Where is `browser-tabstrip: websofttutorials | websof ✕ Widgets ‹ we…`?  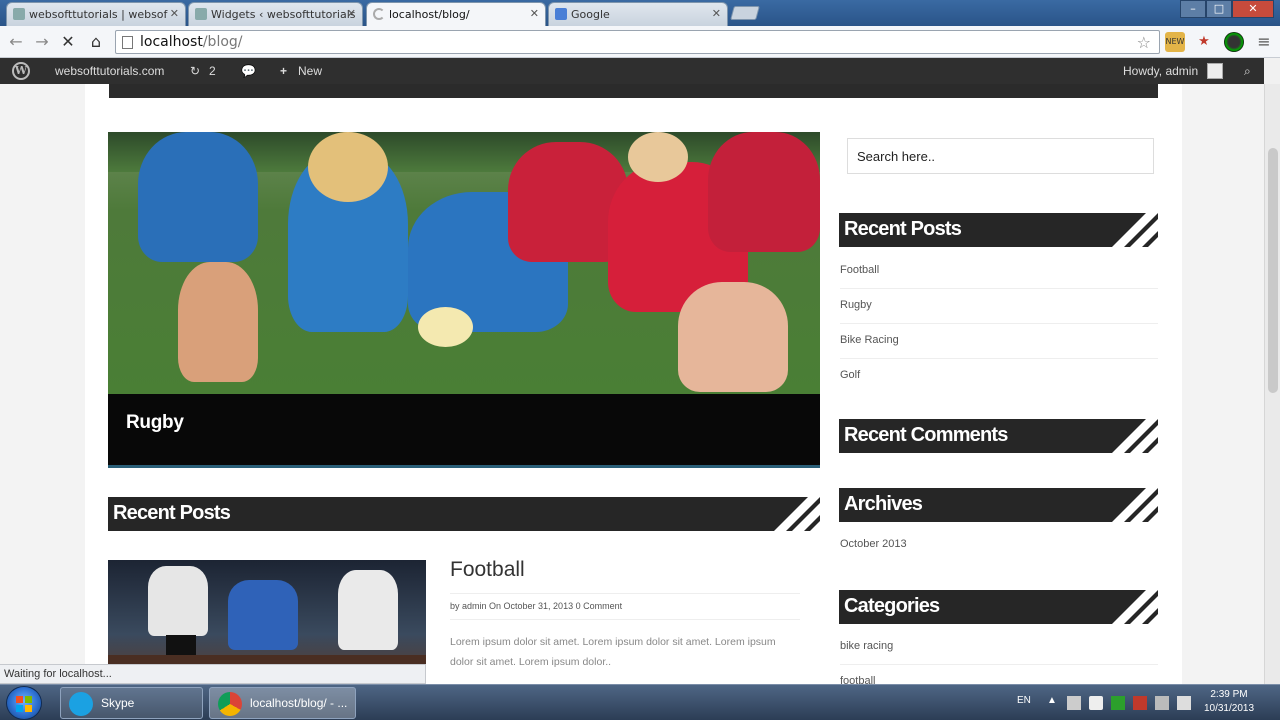
browser-tabstrip: websofttutorials | websof ✕ Widgets ‹ we… is located at coordinates (640, 13).